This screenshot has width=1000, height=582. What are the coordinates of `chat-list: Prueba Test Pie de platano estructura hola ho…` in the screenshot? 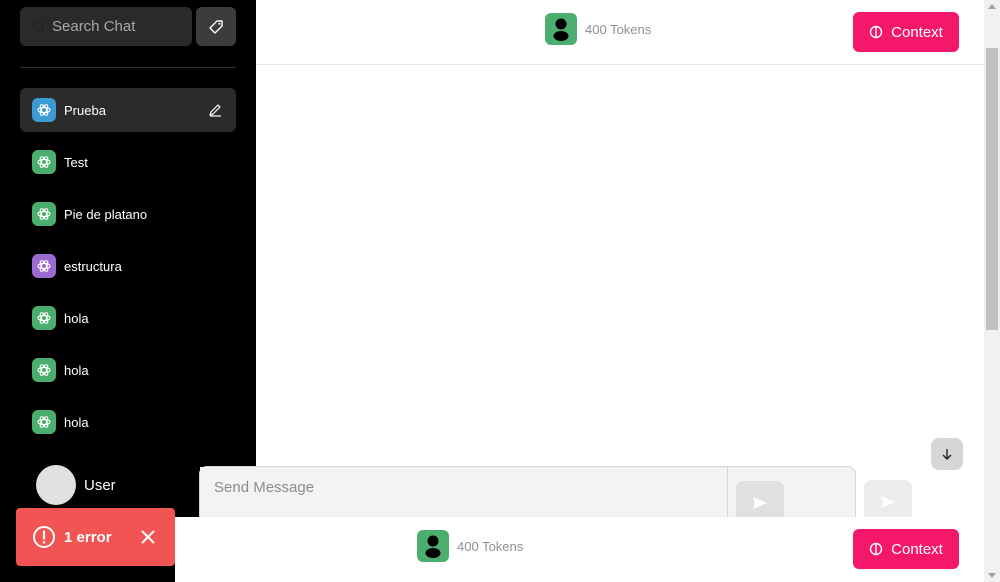 It's located at (128, 270).